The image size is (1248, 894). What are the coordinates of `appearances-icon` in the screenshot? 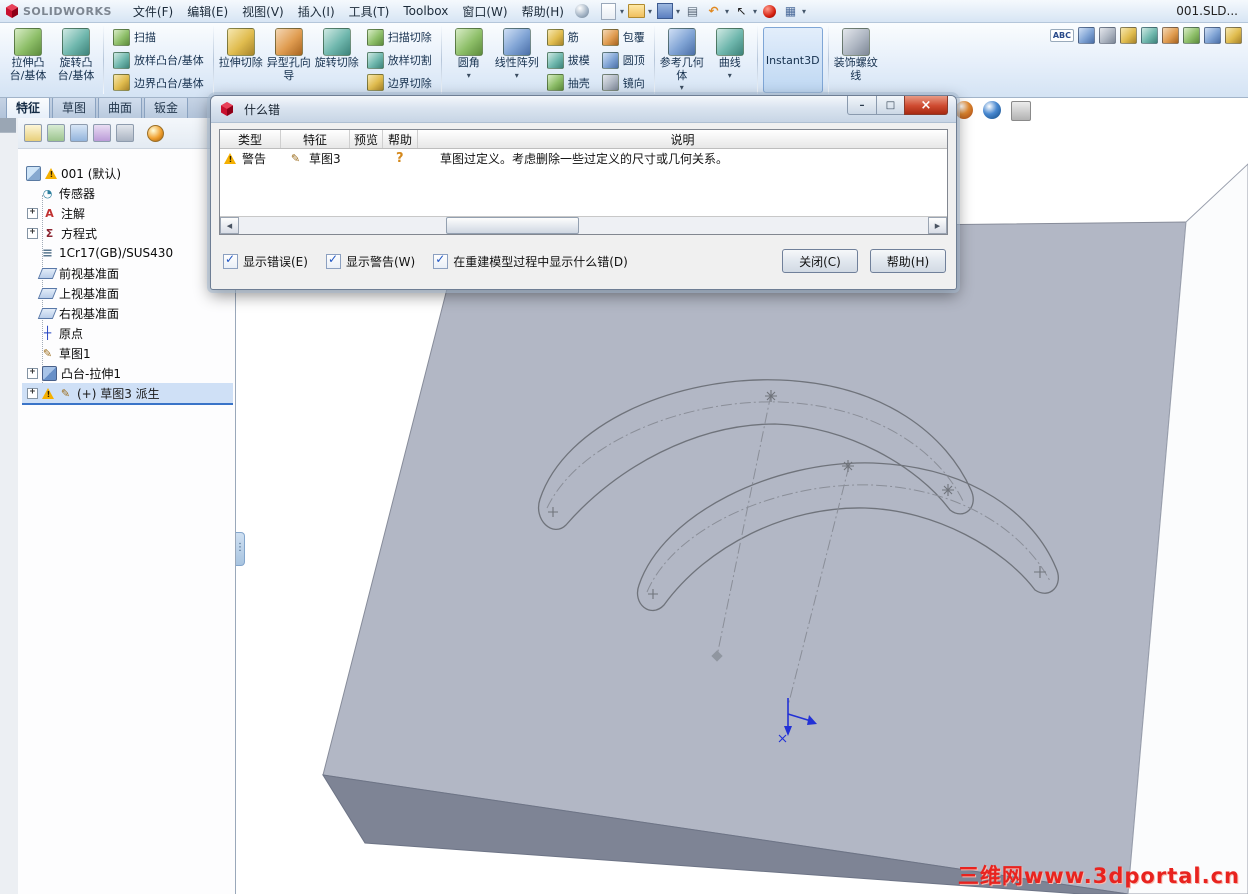 It's located at (155, 133).